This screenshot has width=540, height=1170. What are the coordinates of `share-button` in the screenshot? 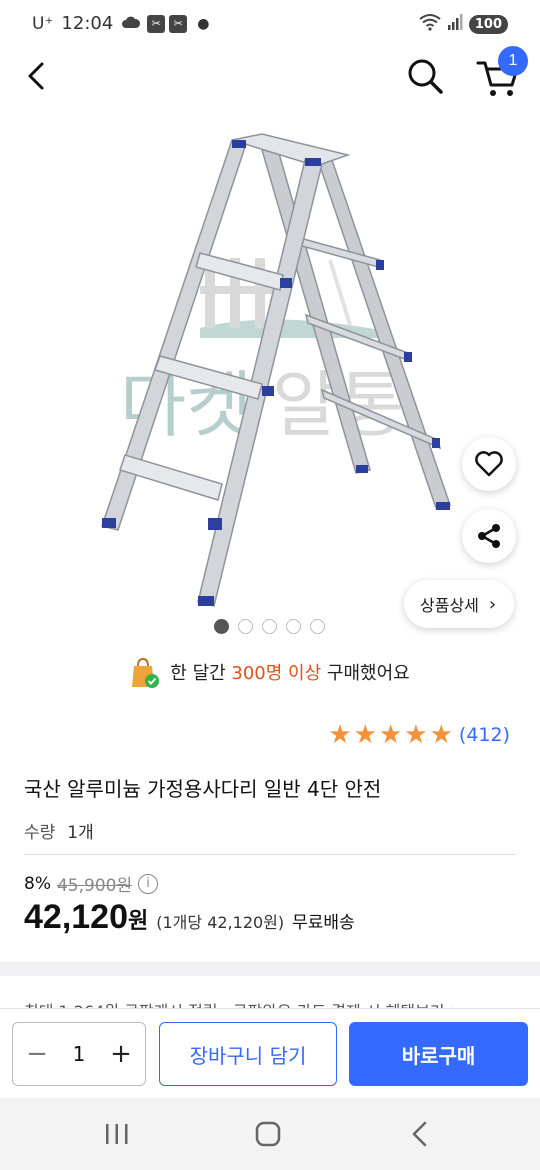 It's located at (489, 536).